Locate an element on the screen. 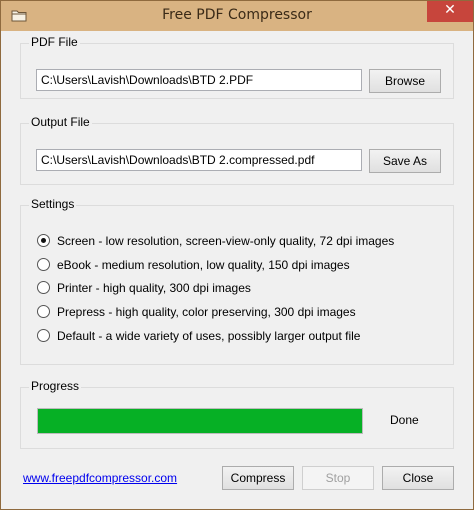 Image resolution: width=474 pixels, height=510 pixels. pdf-file-label: PDF File is located at coordinates (54, 42).